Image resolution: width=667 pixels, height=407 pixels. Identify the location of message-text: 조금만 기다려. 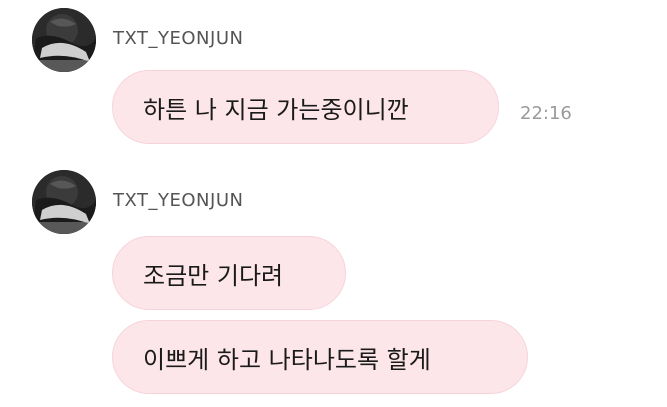
(213, 275).